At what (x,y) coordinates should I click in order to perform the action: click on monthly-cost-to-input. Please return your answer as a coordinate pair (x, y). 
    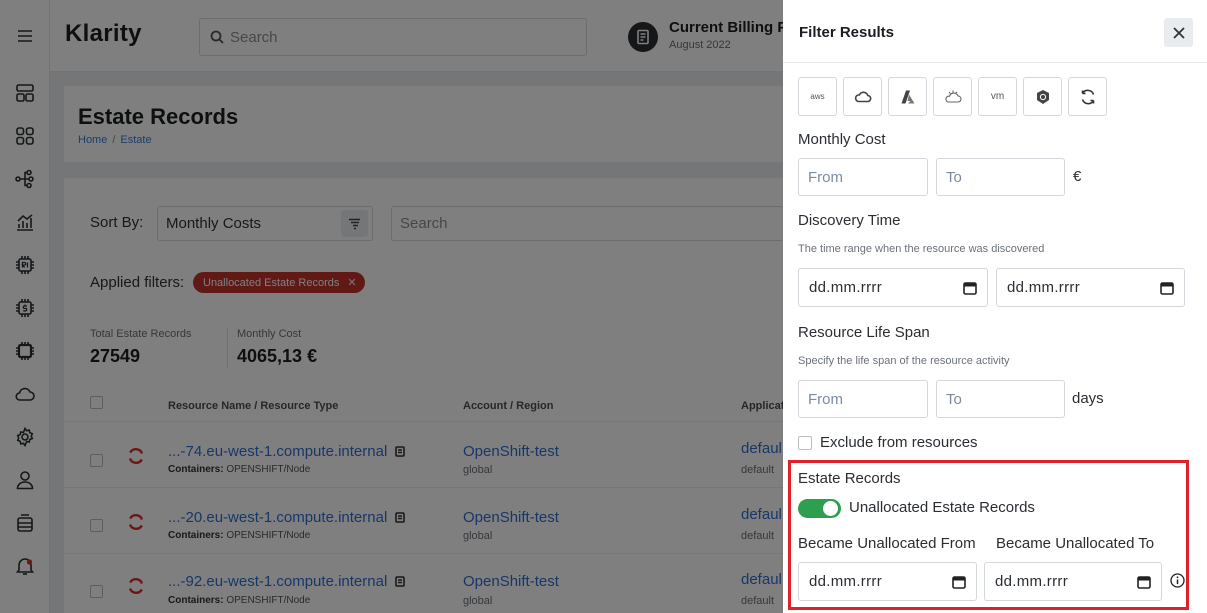
    Looking at the image, I should click on (1000, 177).